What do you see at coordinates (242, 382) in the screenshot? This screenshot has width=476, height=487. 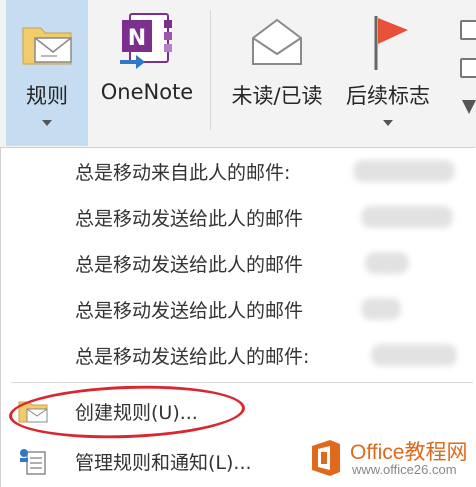 I see `menu-separator` at bounding box center [242, 382].